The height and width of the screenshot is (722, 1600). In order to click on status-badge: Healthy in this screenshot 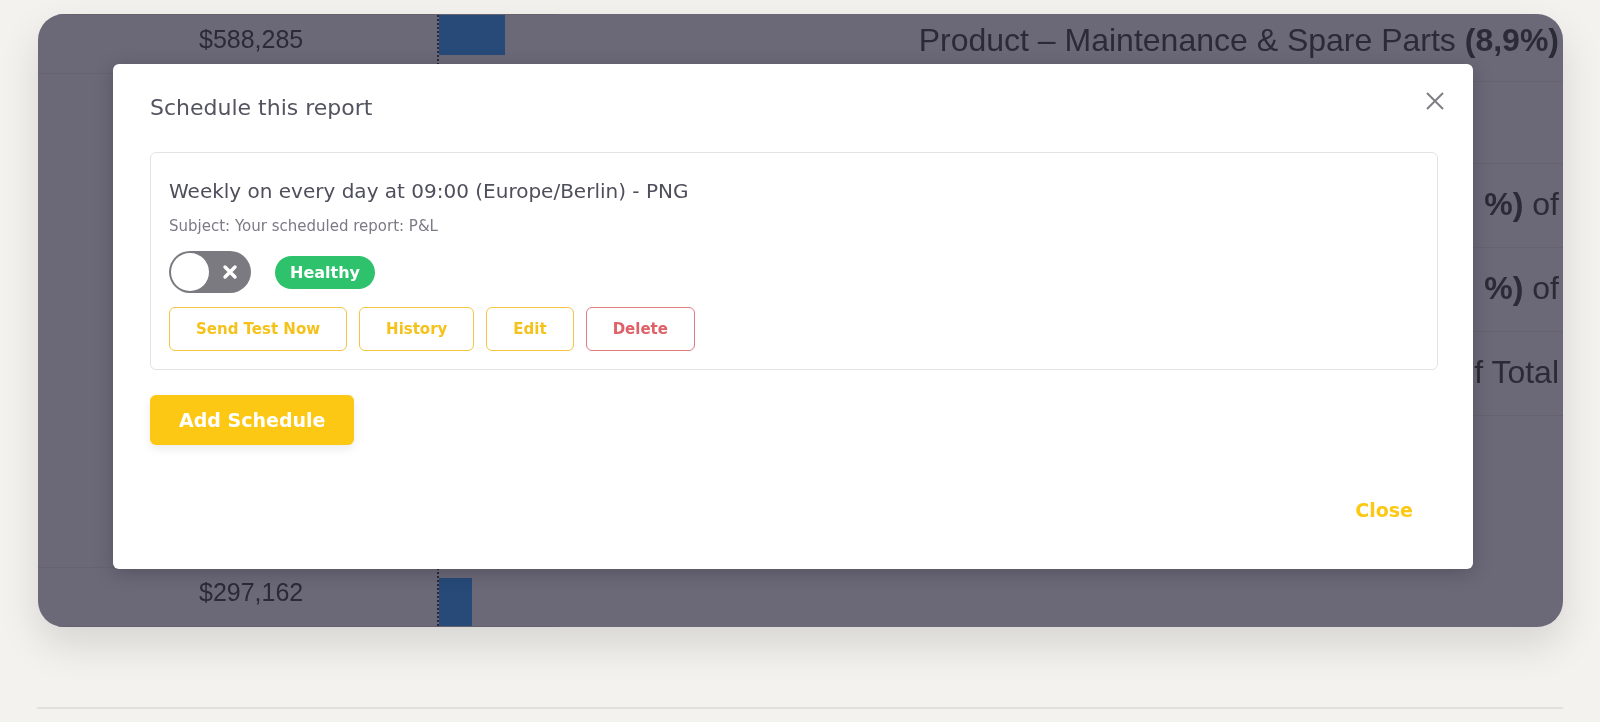, I will do `click(325, 272)`.